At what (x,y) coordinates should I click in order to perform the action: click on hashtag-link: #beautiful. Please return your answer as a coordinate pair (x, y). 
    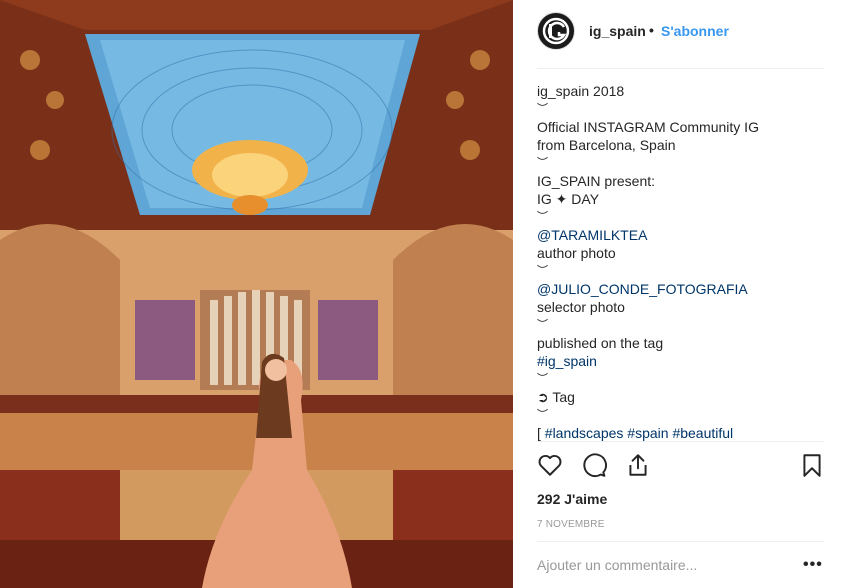
    Looking at the image, I should click on (701, 433).